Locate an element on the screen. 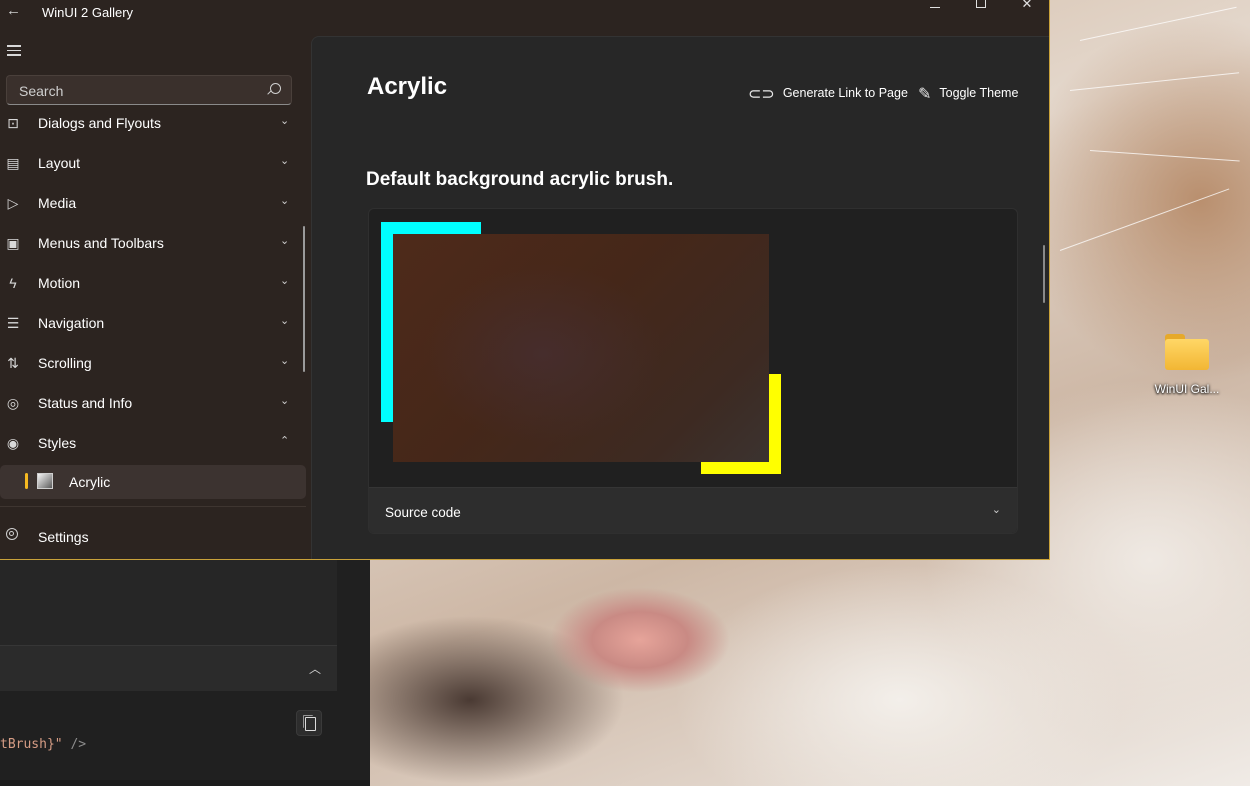 This screenshot has width=1250, height=786. layout-icon: ▤ is located at coordinates (13, 163).